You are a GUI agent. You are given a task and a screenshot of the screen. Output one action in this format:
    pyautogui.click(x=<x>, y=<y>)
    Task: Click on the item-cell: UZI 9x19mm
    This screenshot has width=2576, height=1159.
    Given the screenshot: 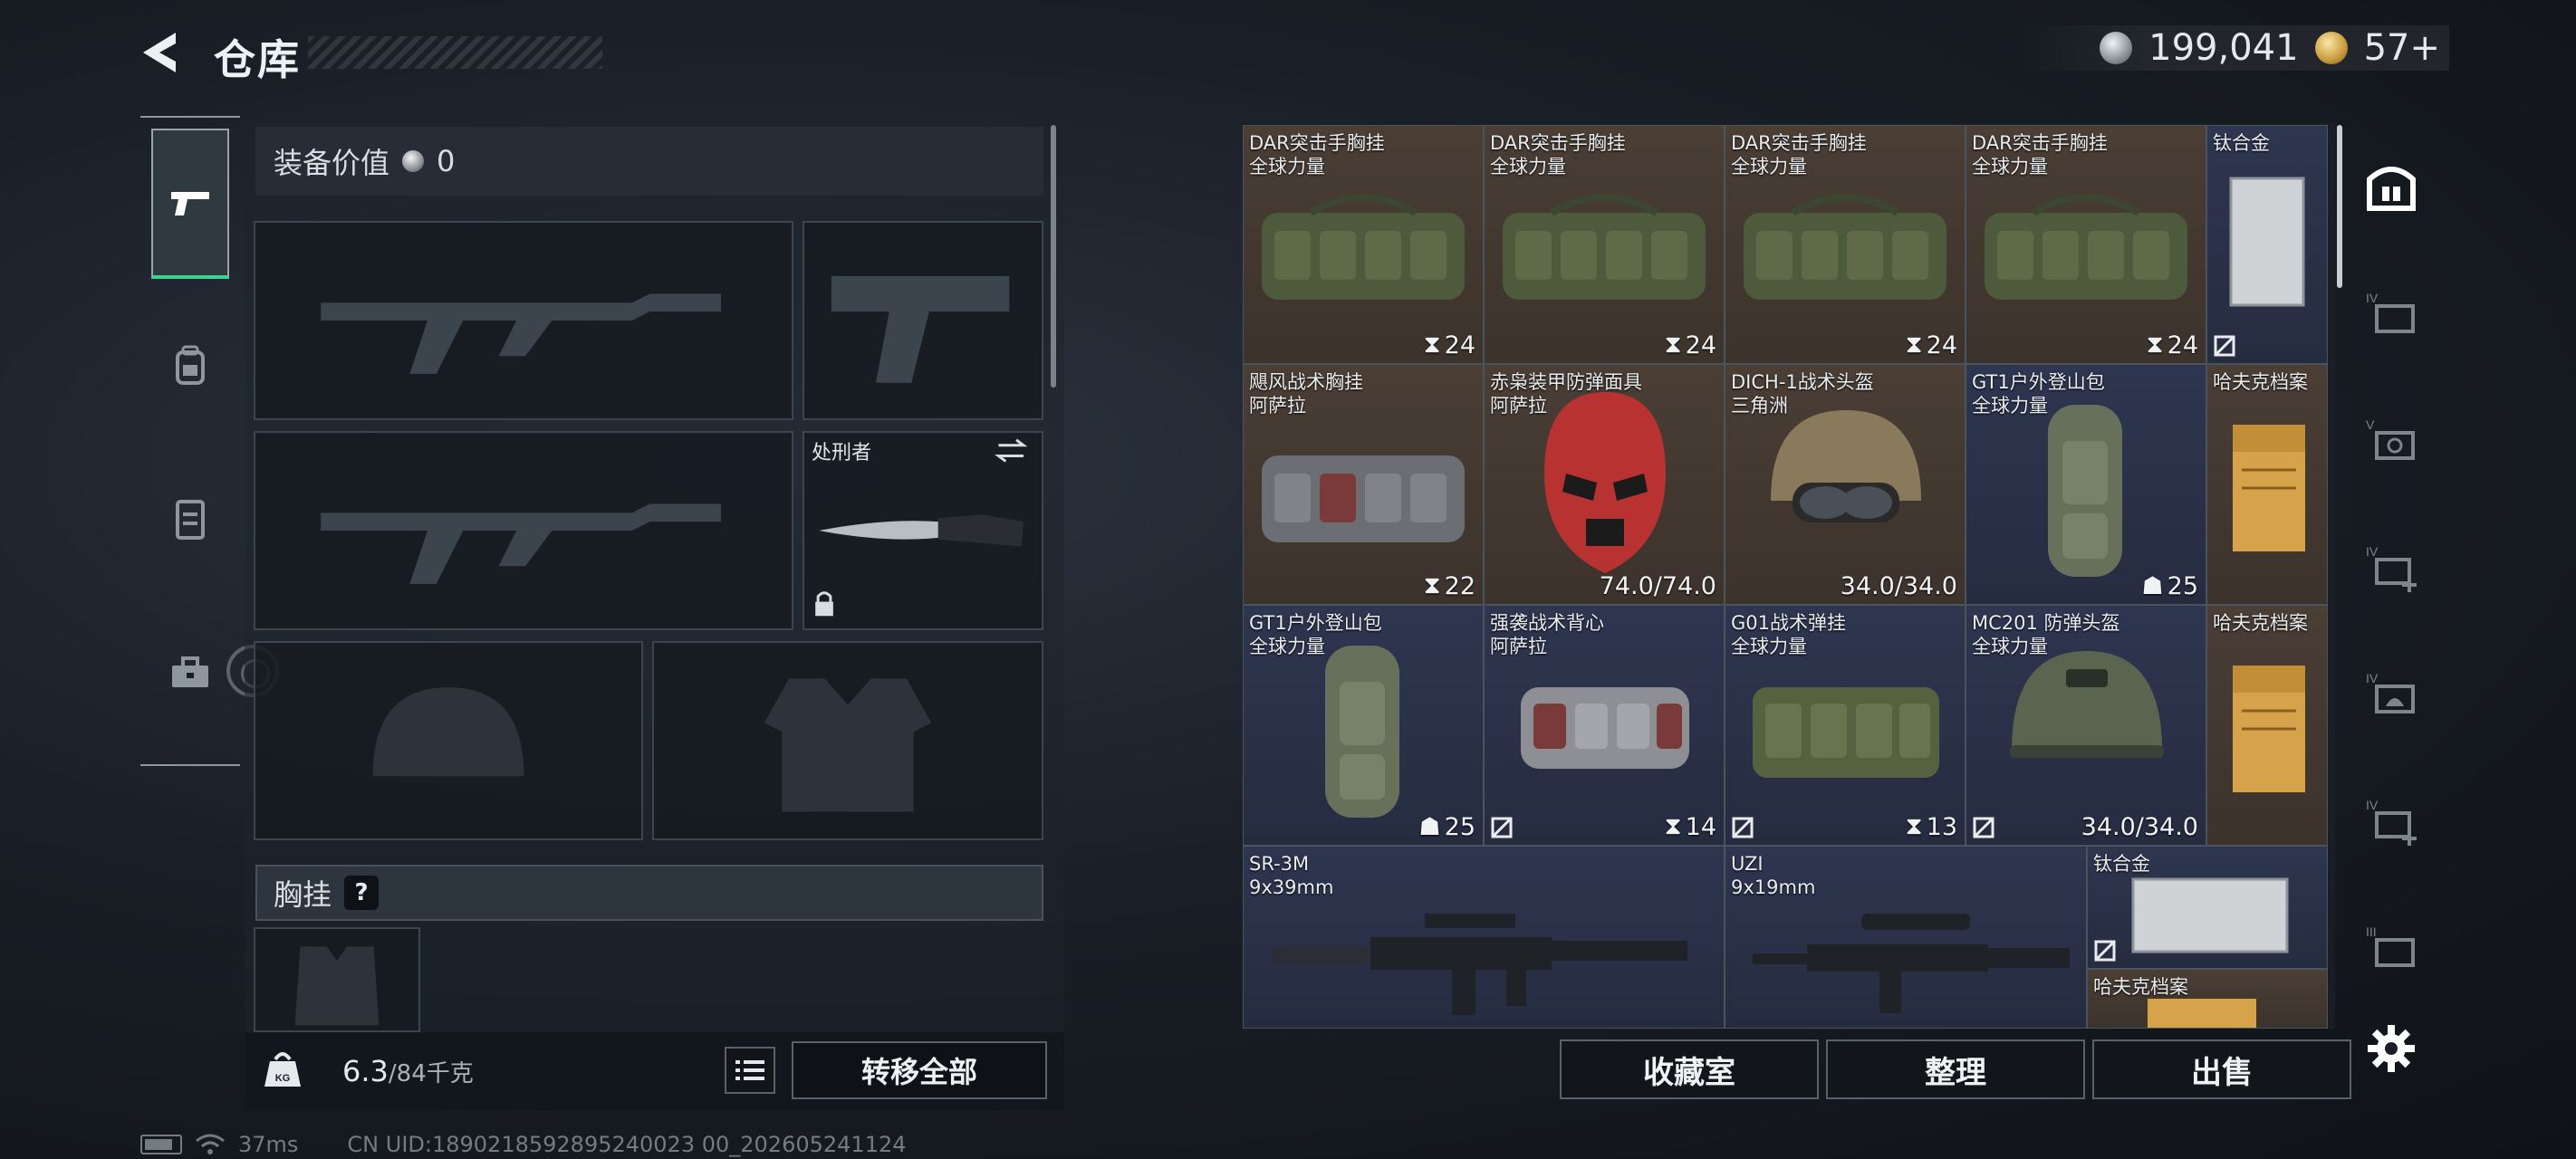 What is the action you would take?
    pyautogui.click(x=1906, y=937)
    